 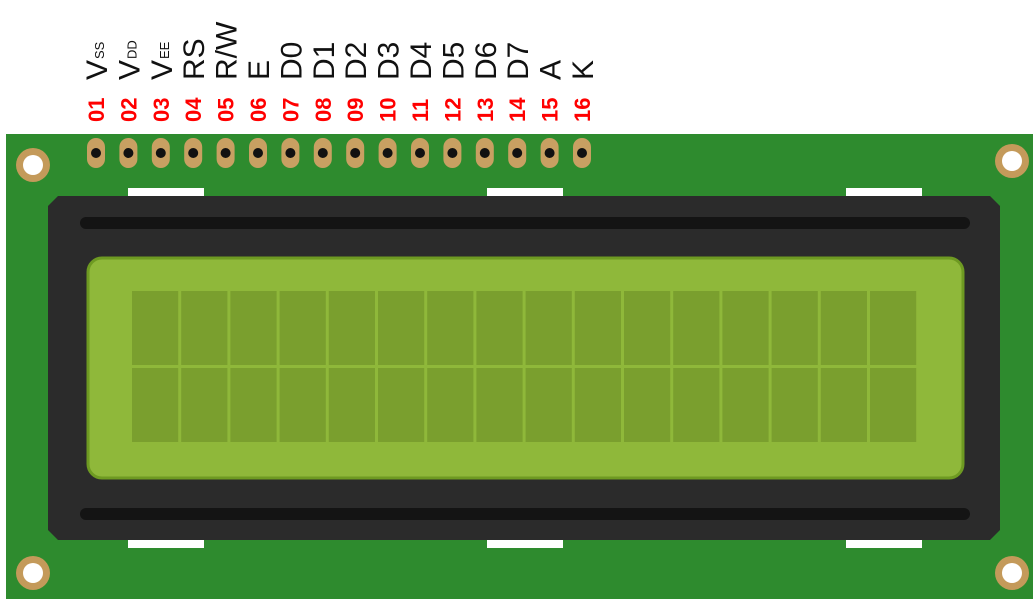 I want to click on pin-number: 01, so click(x=96, y=110).